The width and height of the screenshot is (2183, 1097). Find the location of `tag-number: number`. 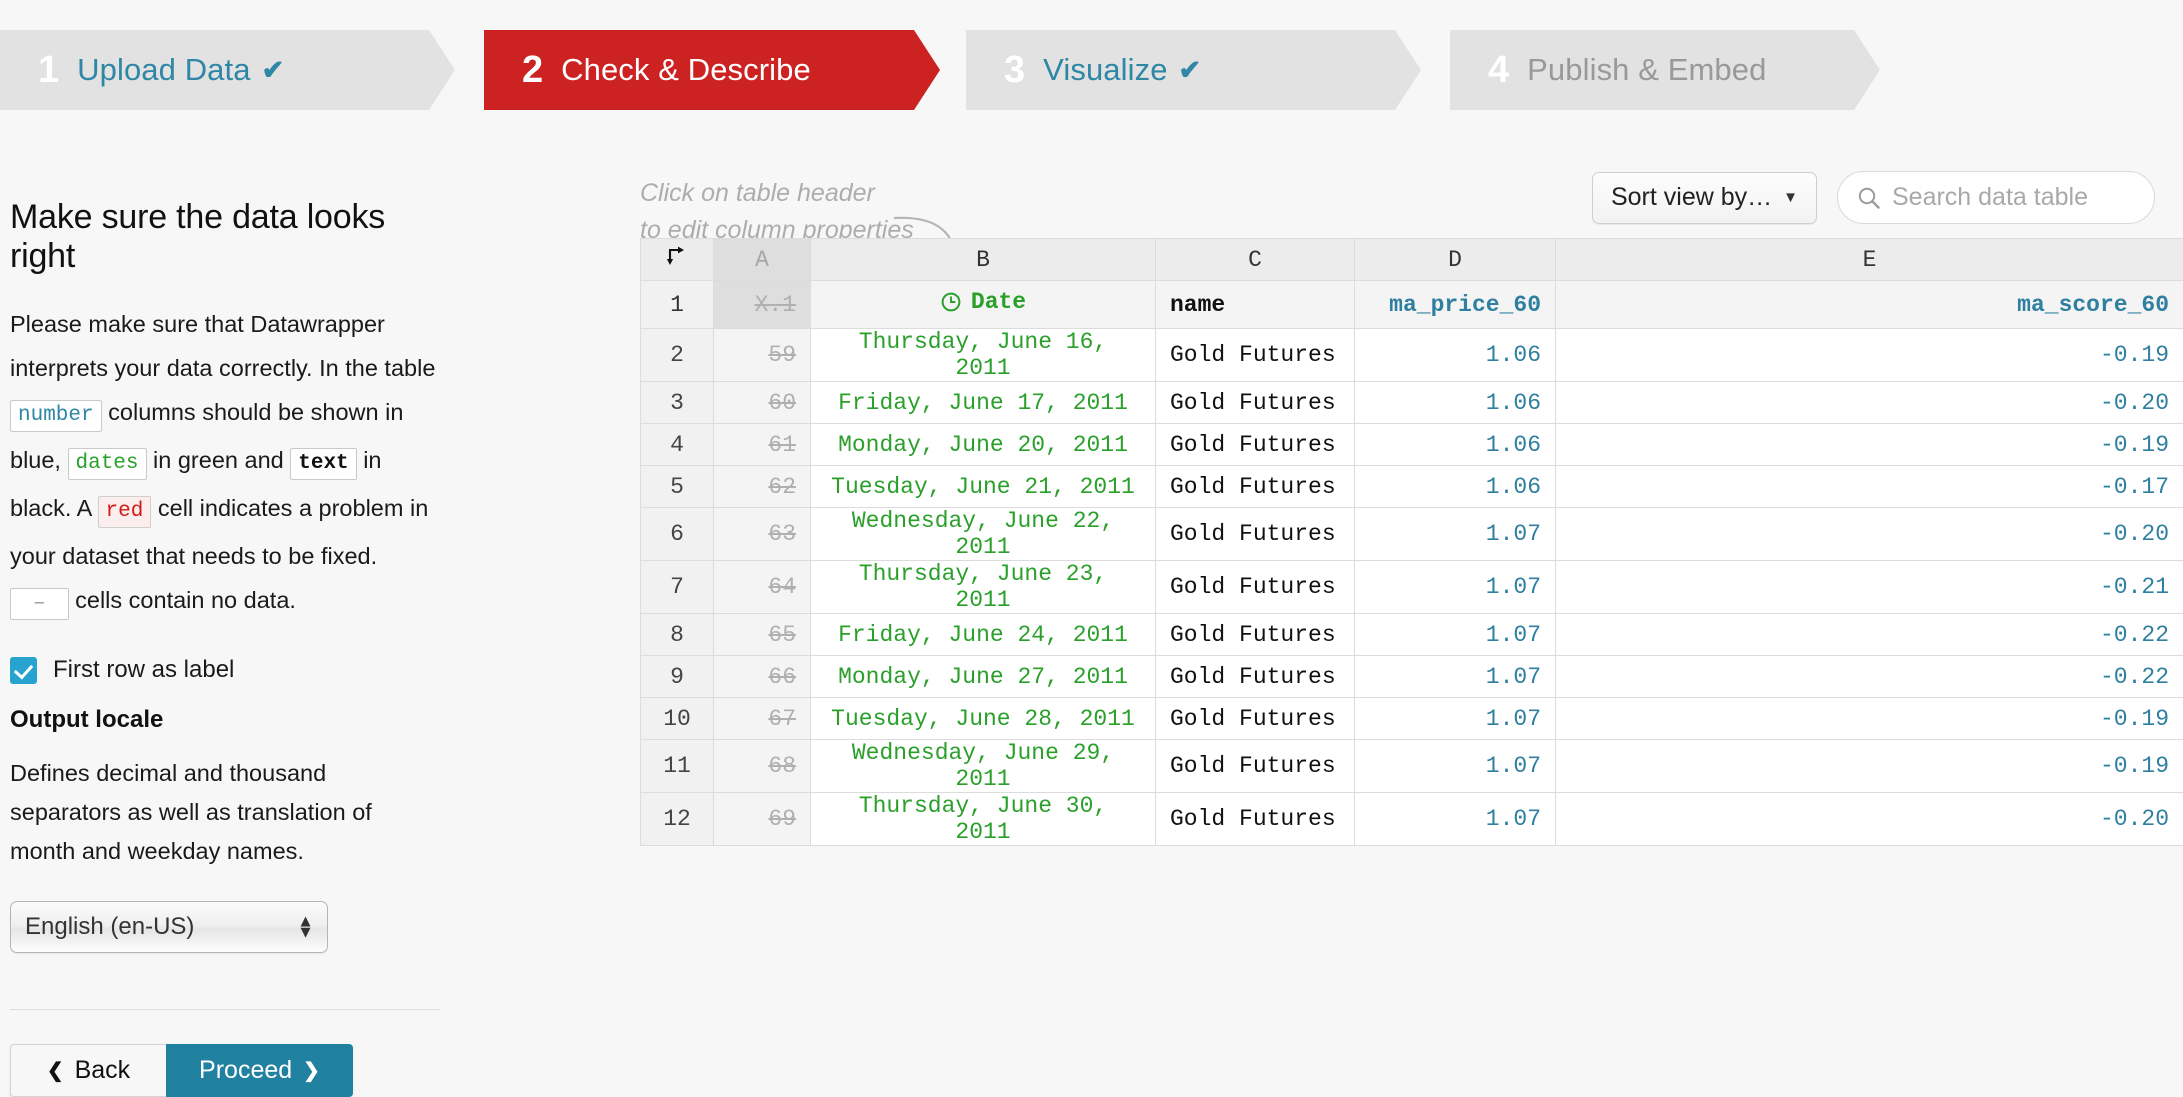

tag-number: number is located at coordinates (56, 416).